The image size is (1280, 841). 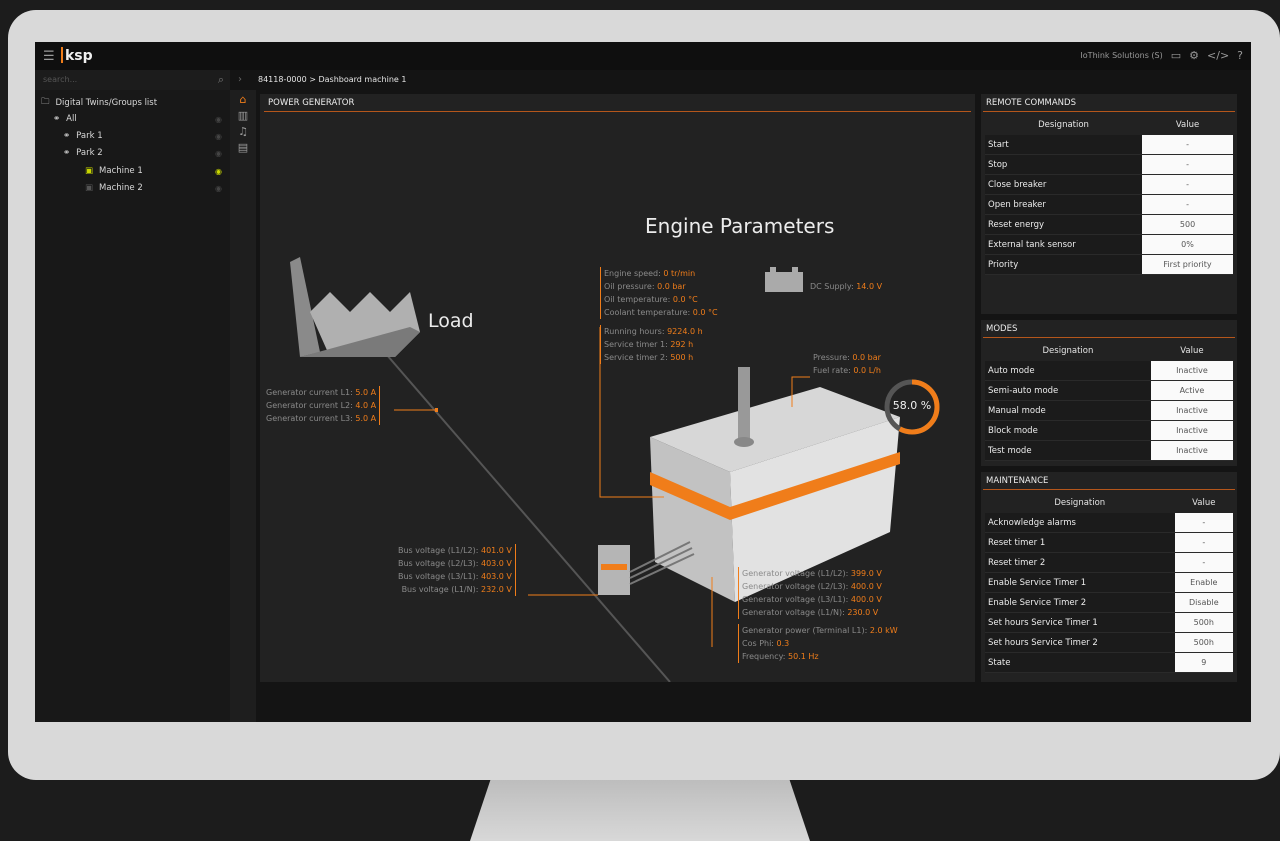 I want to click on table-row: Auto mode Inactive, so click(x=1109, y=371).